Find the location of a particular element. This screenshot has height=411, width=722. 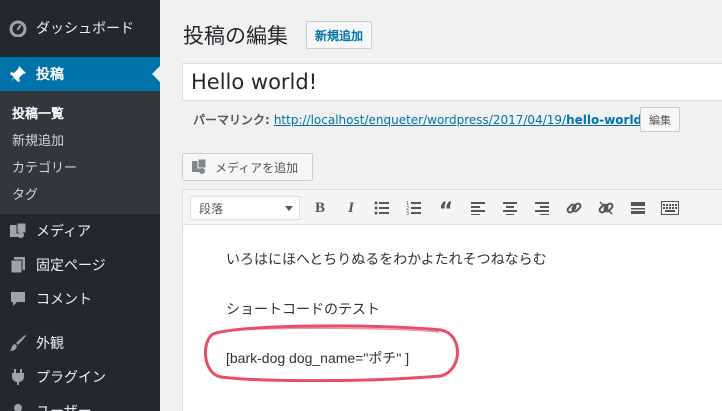

comment-icon is located at coordinates (18, 299).